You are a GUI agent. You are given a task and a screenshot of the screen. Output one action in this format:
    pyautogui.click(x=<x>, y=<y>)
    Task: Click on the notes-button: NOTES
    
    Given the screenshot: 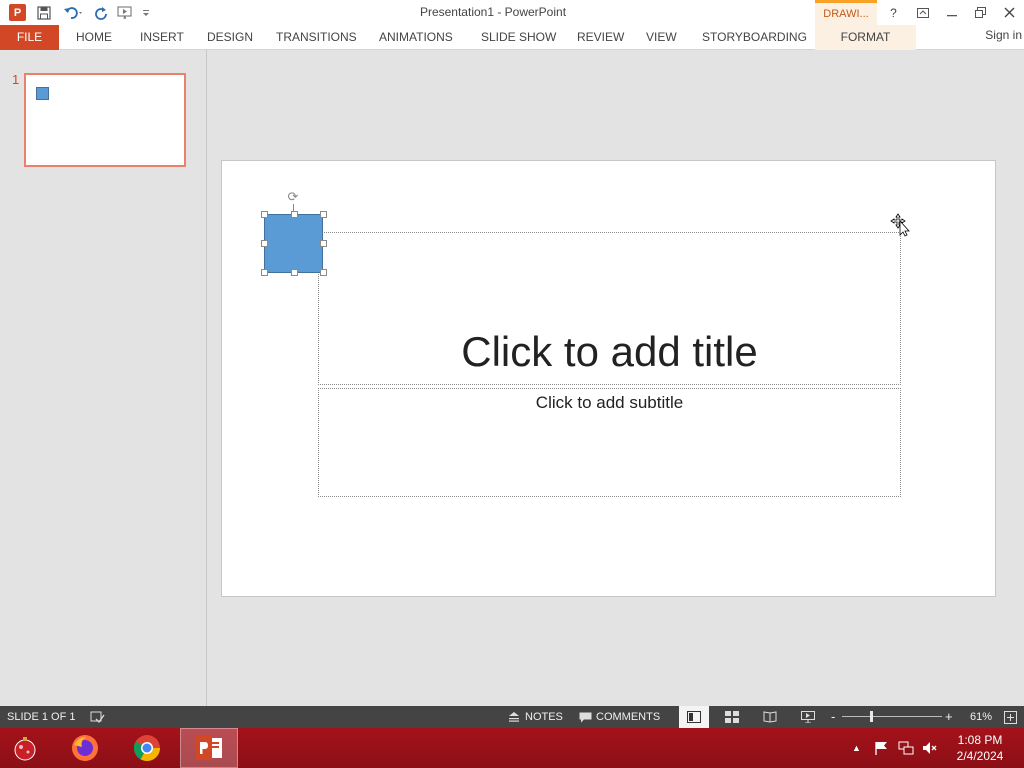 What is the action you would take?
    pyautogui.click(x=535, y=717)
    